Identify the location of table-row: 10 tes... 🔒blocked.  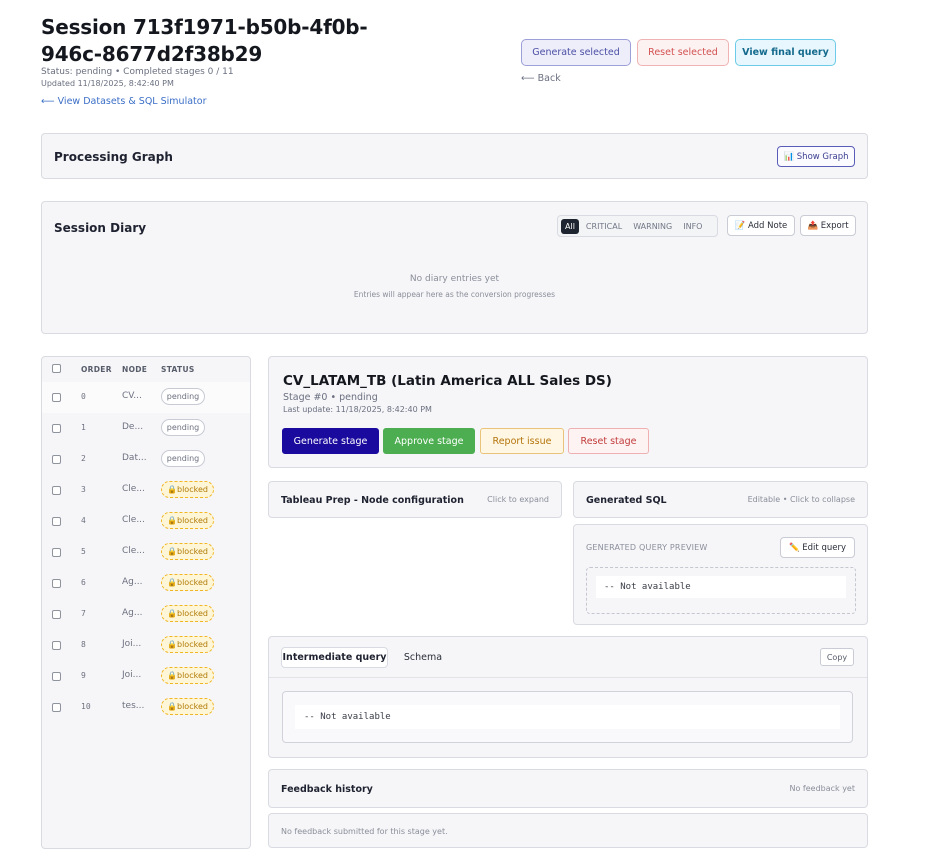
(146, 707).